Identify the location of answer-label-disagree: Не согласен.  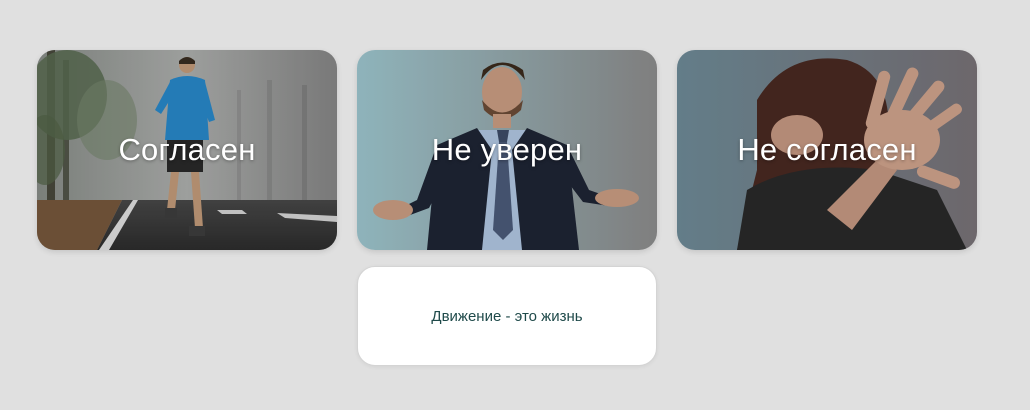
(827, 149).